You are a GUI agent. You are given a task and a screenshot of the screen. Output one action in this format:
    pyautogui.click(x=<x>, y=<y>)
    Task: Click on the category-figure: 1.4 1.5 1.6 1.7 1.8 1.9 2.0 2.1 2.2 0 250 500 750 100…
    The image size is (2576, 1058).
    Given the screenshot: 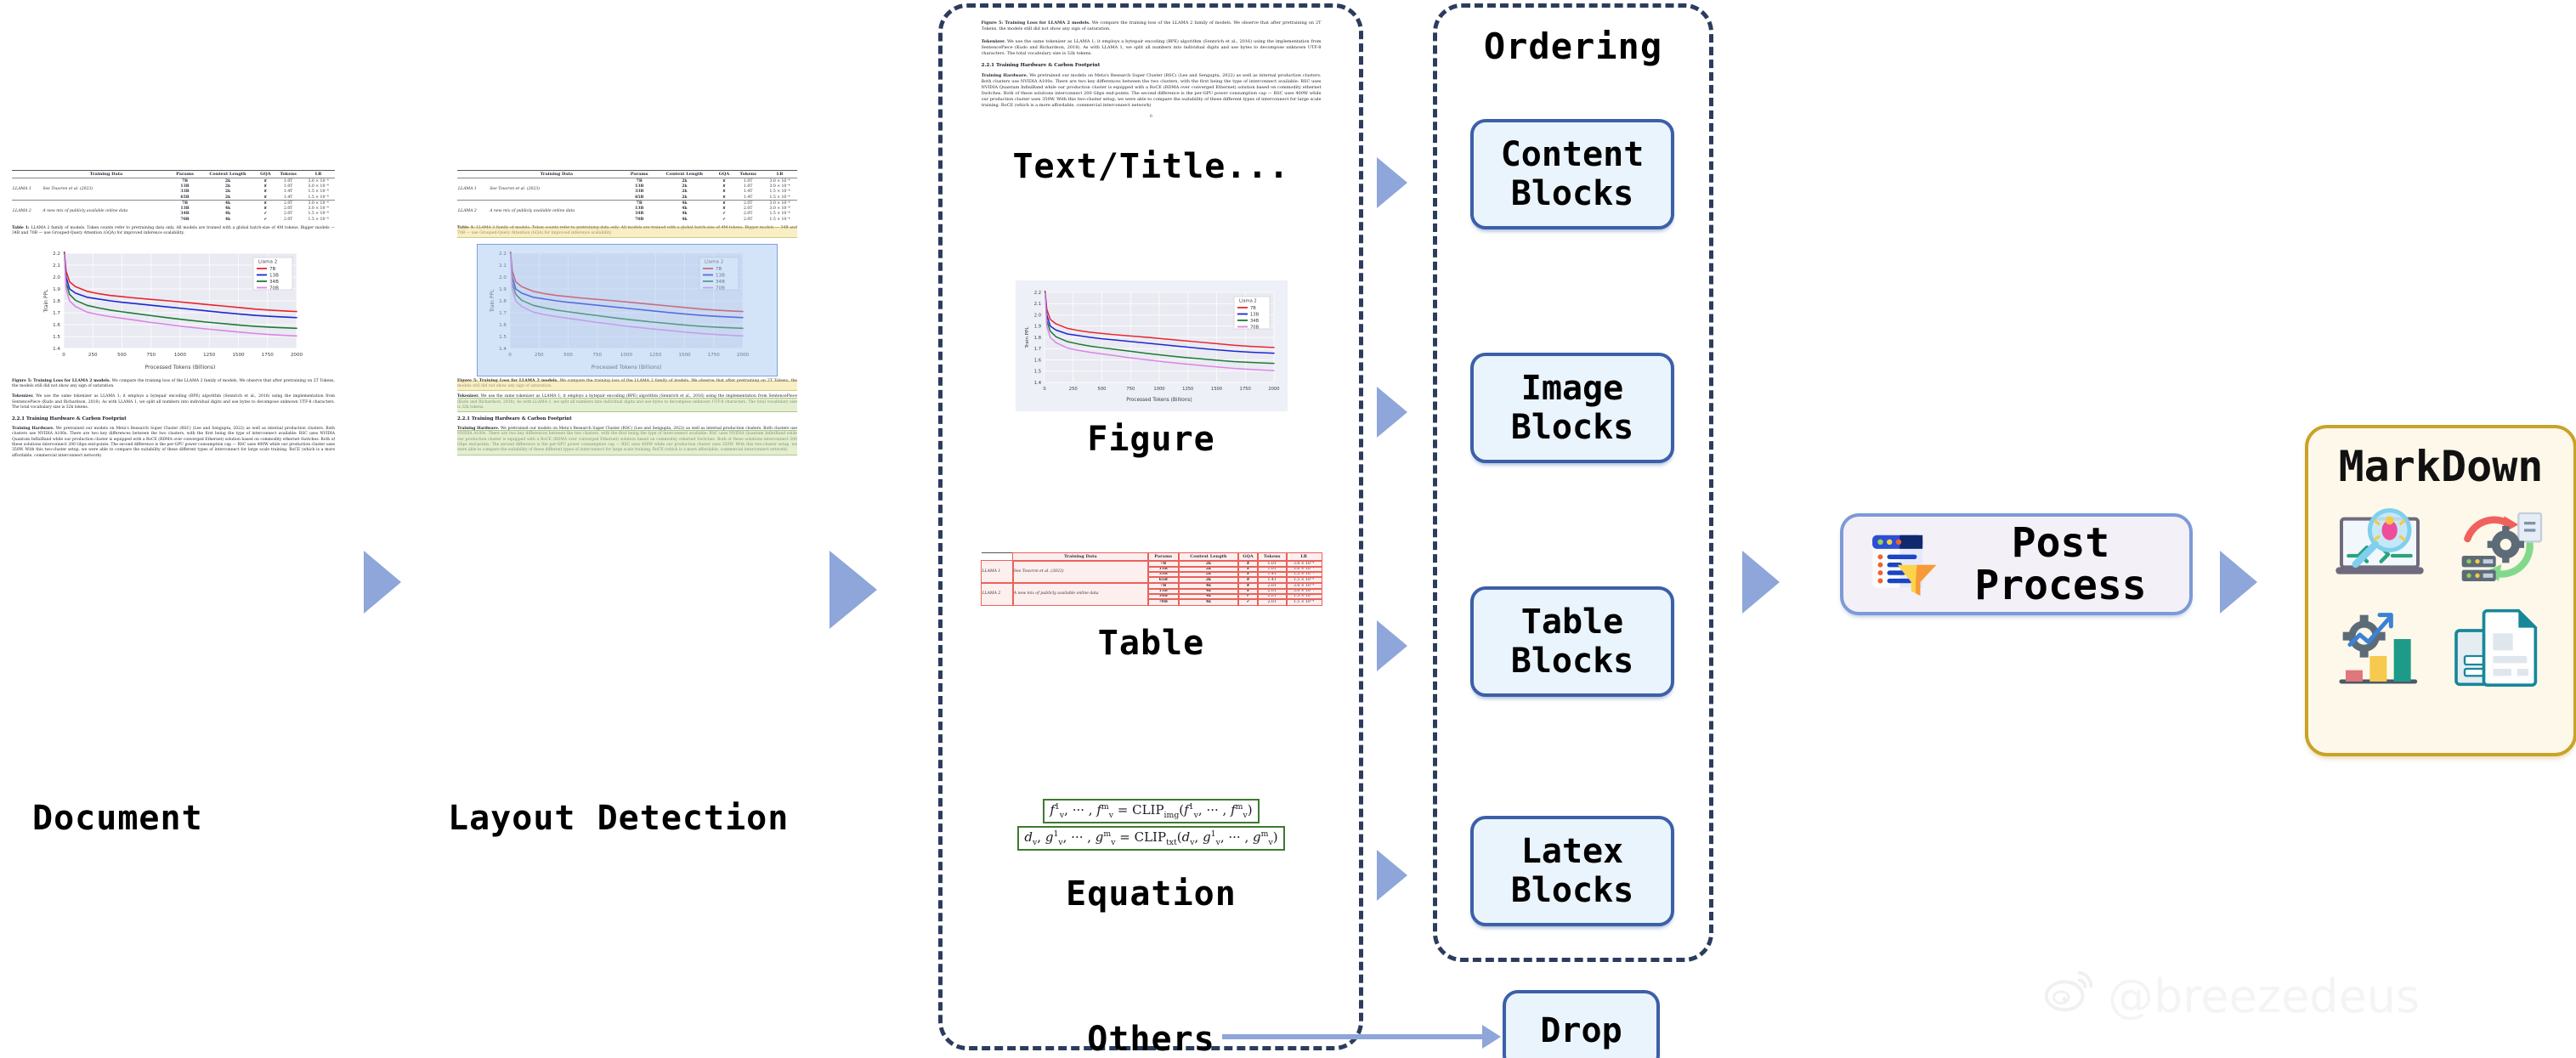 What is the action you would take?
    pyautogui.click(x=1151, y=369)
    